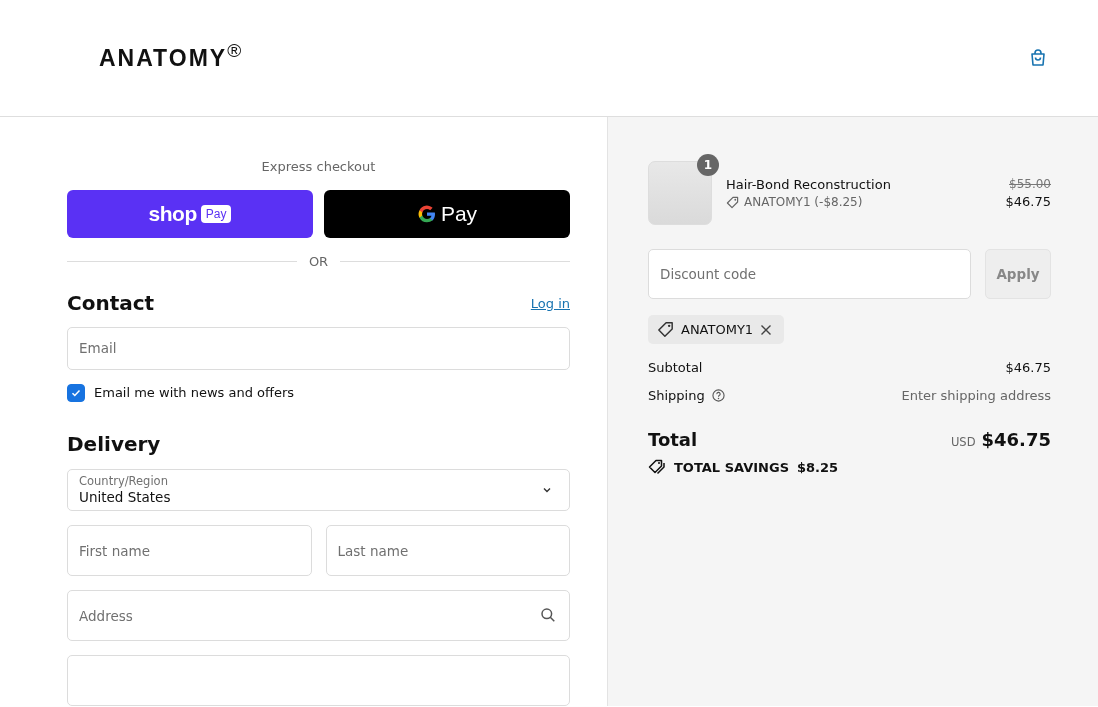 Image resolution: width=1098 pixels, height=707 pixels. What do you see at coordinates (550, 303) in the screenshot?
I see `log-in-link: Log in` at bounding box center [550, 303].